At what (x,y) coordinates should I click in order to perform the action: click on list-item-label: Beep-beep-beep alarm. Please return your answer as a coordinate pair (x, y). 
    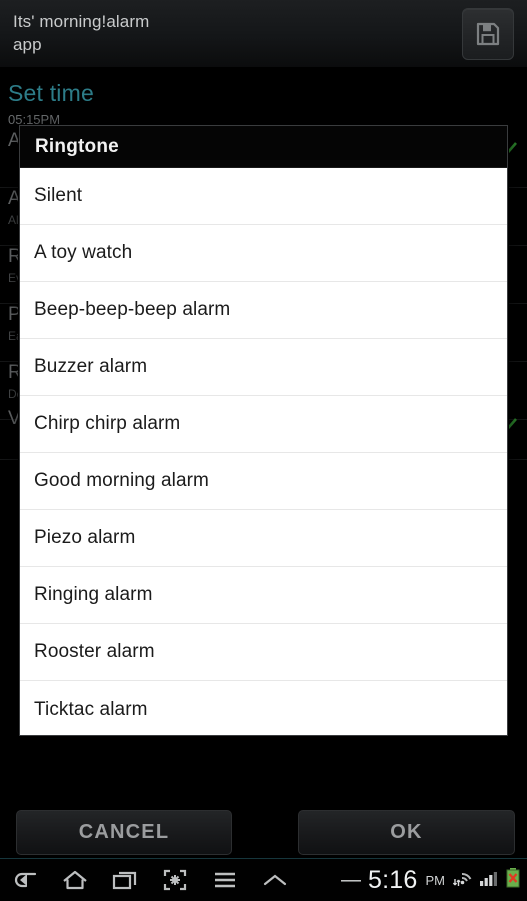
    Looking at the image, I should click on (132, 309).